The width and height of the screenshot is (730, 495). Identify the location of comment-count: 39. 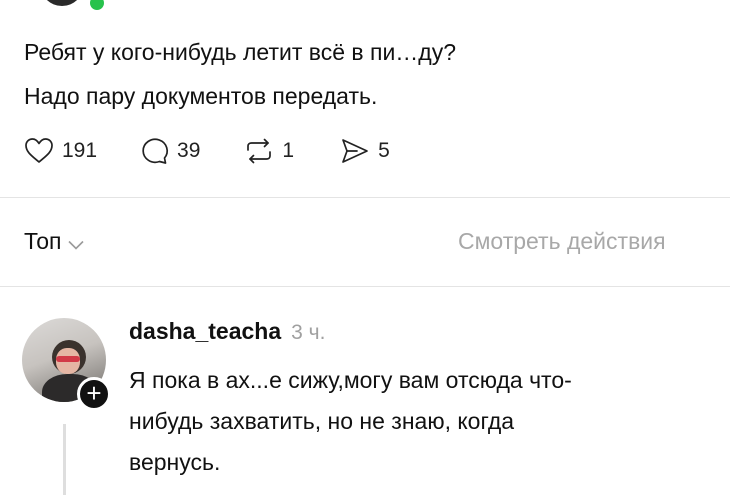
(189, 150).